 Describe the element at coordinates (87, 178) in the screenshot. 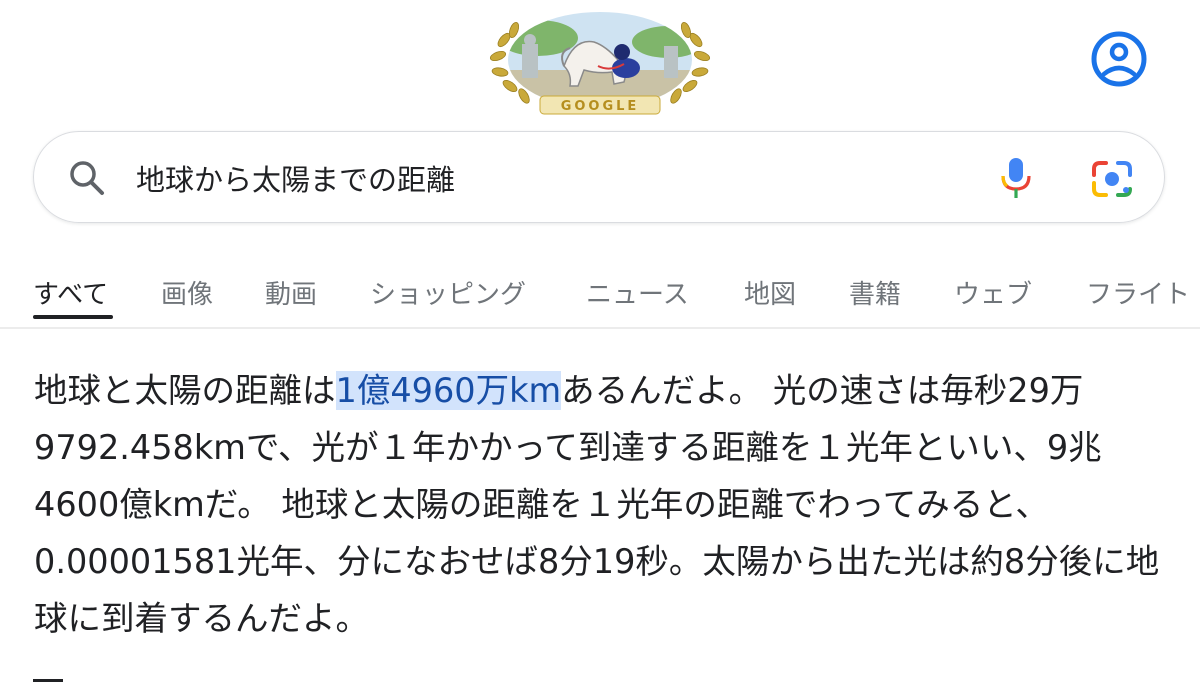

I see `search-icon` at that location.